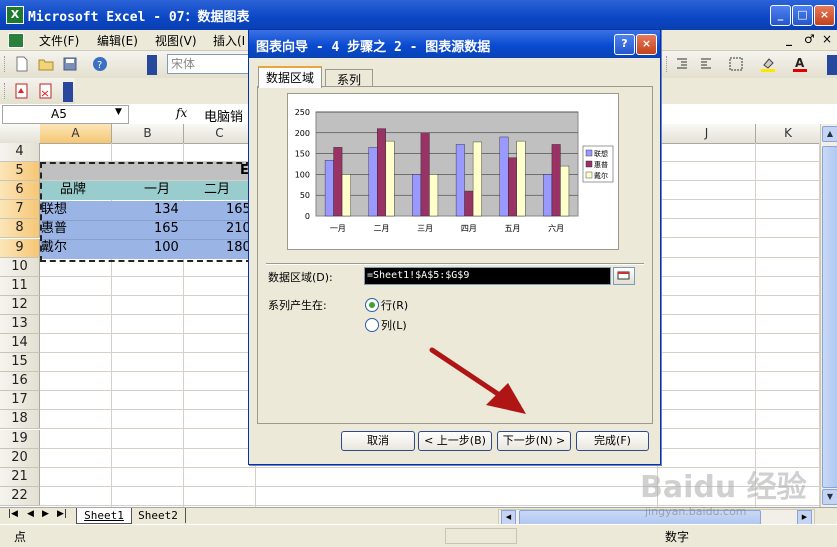 The image size is (837, 547). I want to click on row-header: 15, so click(20, 363).